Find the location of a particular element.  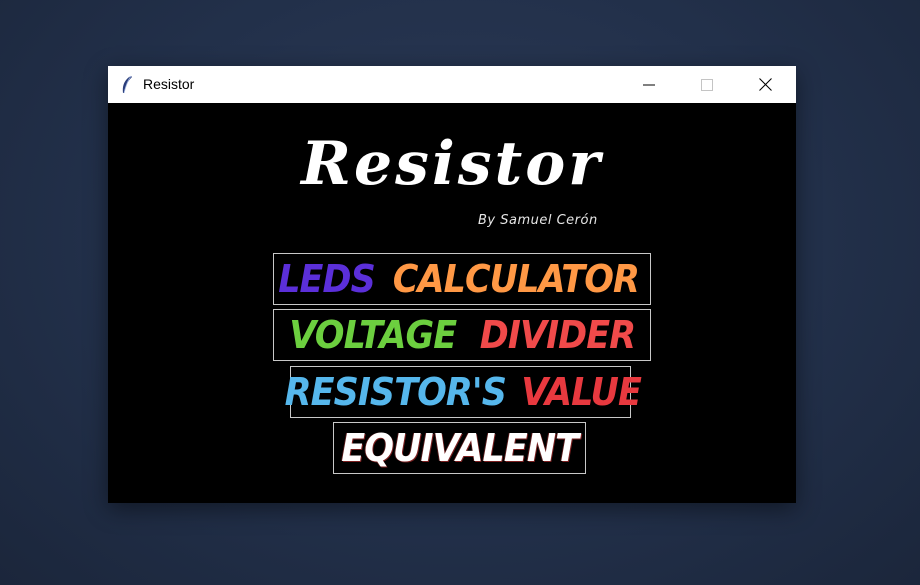

voltage-divider-button: VOLTAGE DIVIDER is located at coordinates (462, 335).